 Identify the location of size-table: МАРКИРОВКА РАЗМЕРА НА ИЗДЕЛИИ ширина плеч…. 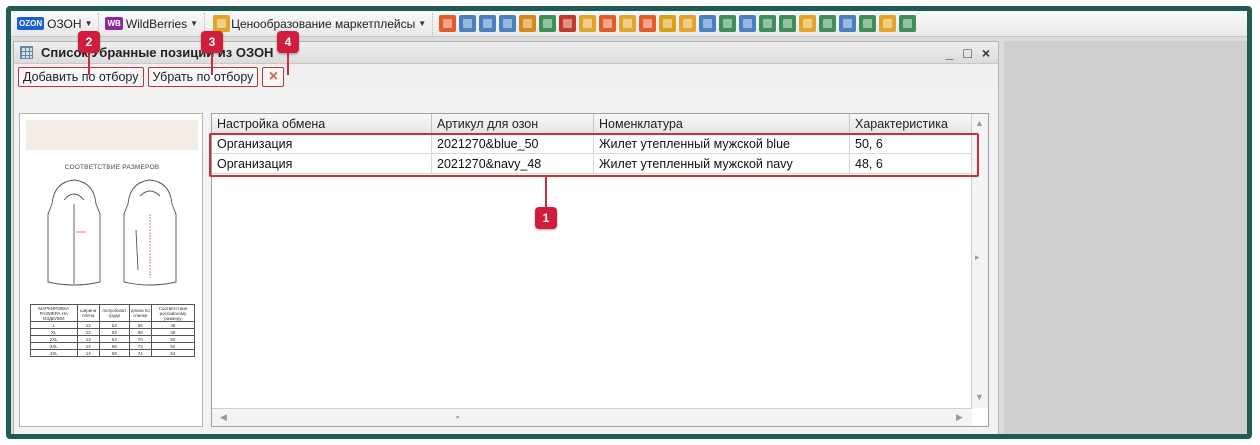
(113, 330).